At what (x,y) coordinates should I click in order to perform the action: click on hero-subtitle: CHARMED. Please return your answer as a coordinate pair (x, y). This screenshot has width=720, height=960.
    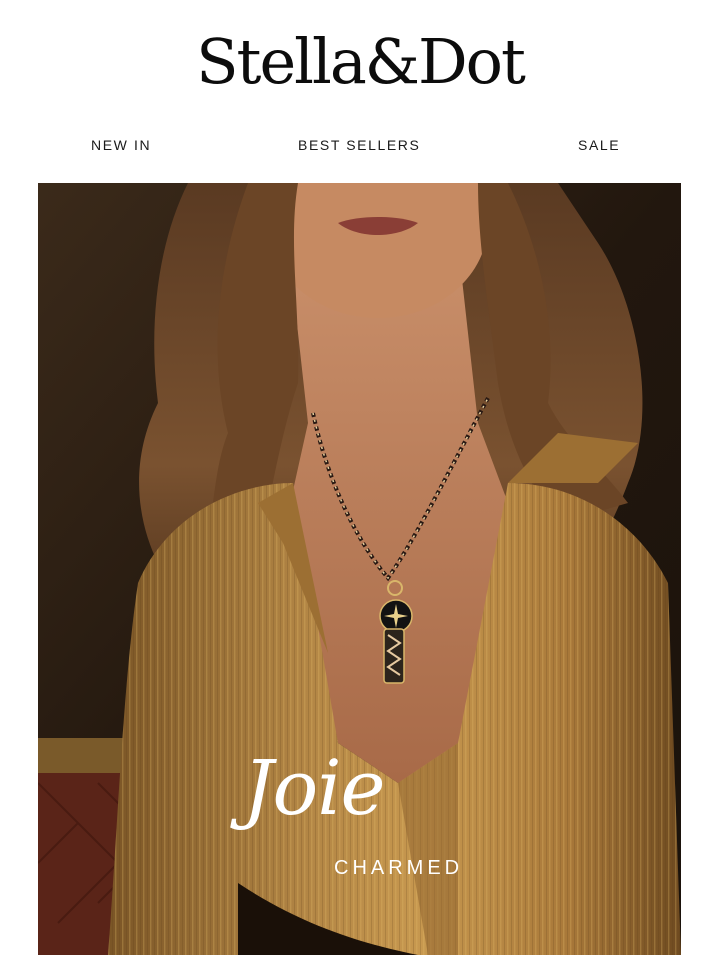
    Looking at the image, I should click on (399, 868).